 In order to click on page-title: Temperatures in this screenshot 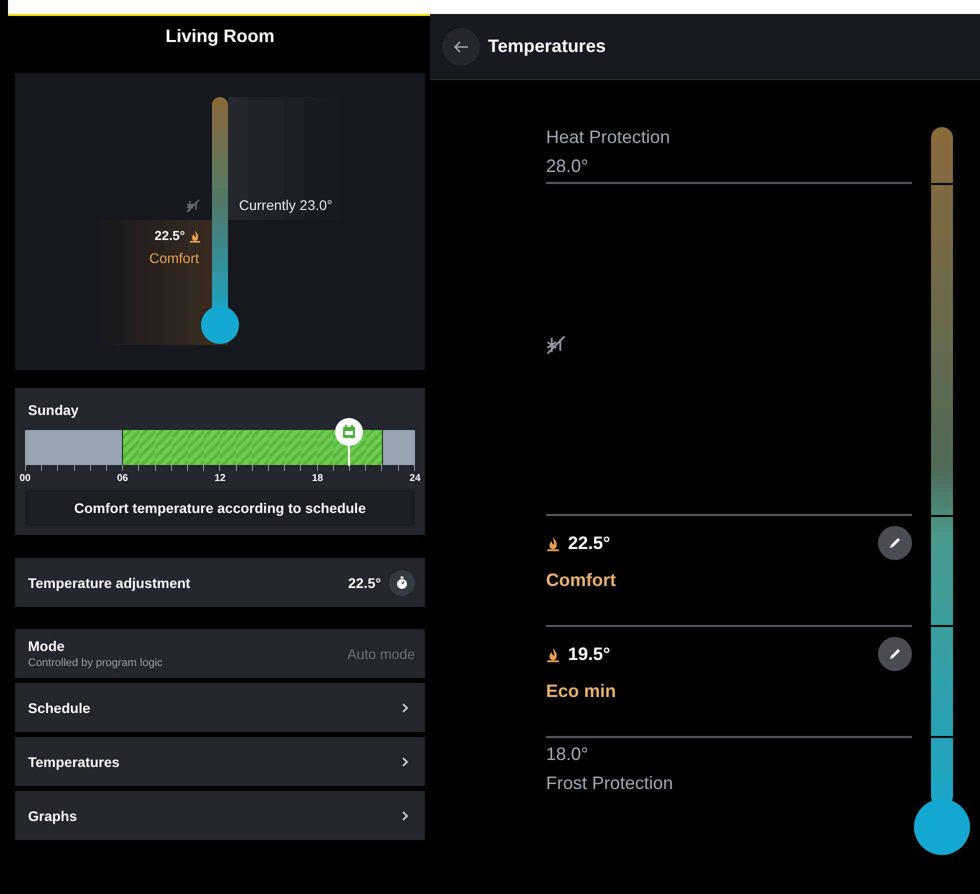, I will do `click(547, 46)`.